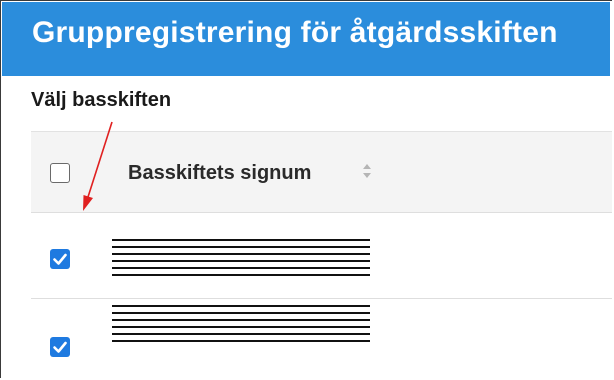 Image resolution: width=614 pixels, height=380 pixels. Describe the element at coordinates (367, 171) in the screenshot. I see `sort-icon` at that location.